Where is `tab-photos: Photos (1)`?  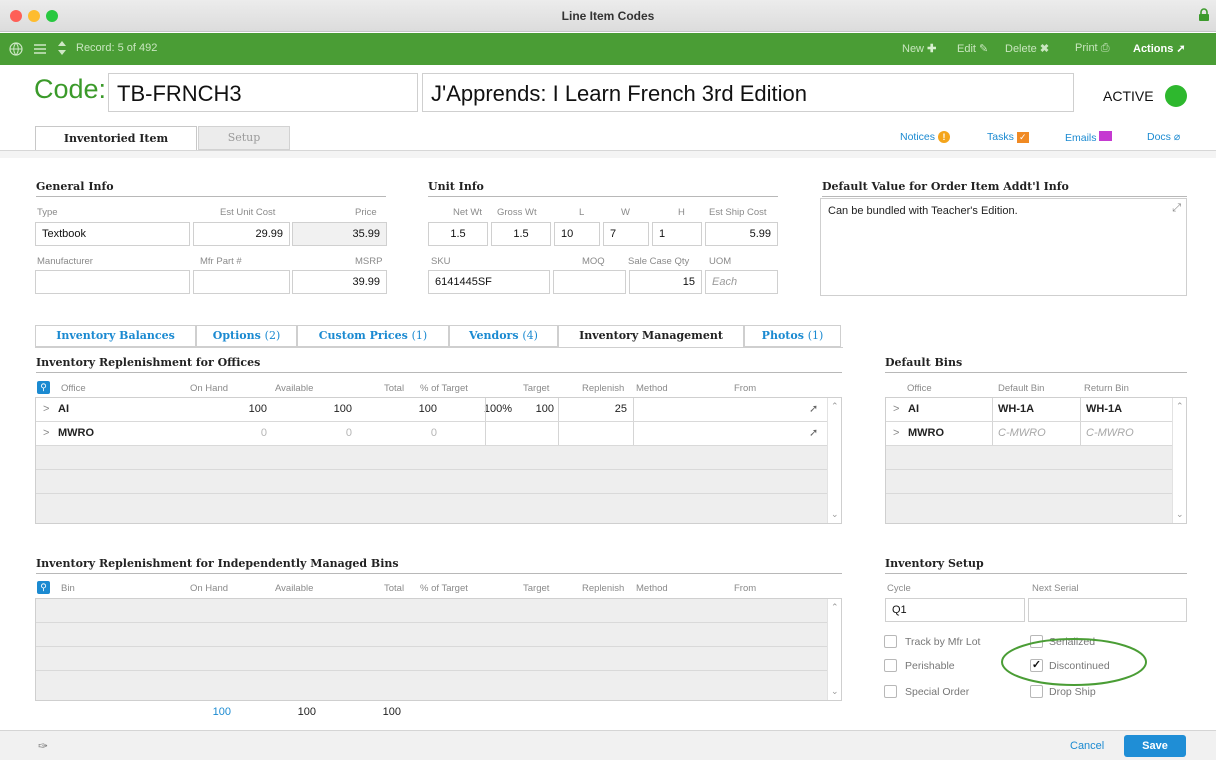 tab-photos: Photos (1) is located at coordinates (792, 336).